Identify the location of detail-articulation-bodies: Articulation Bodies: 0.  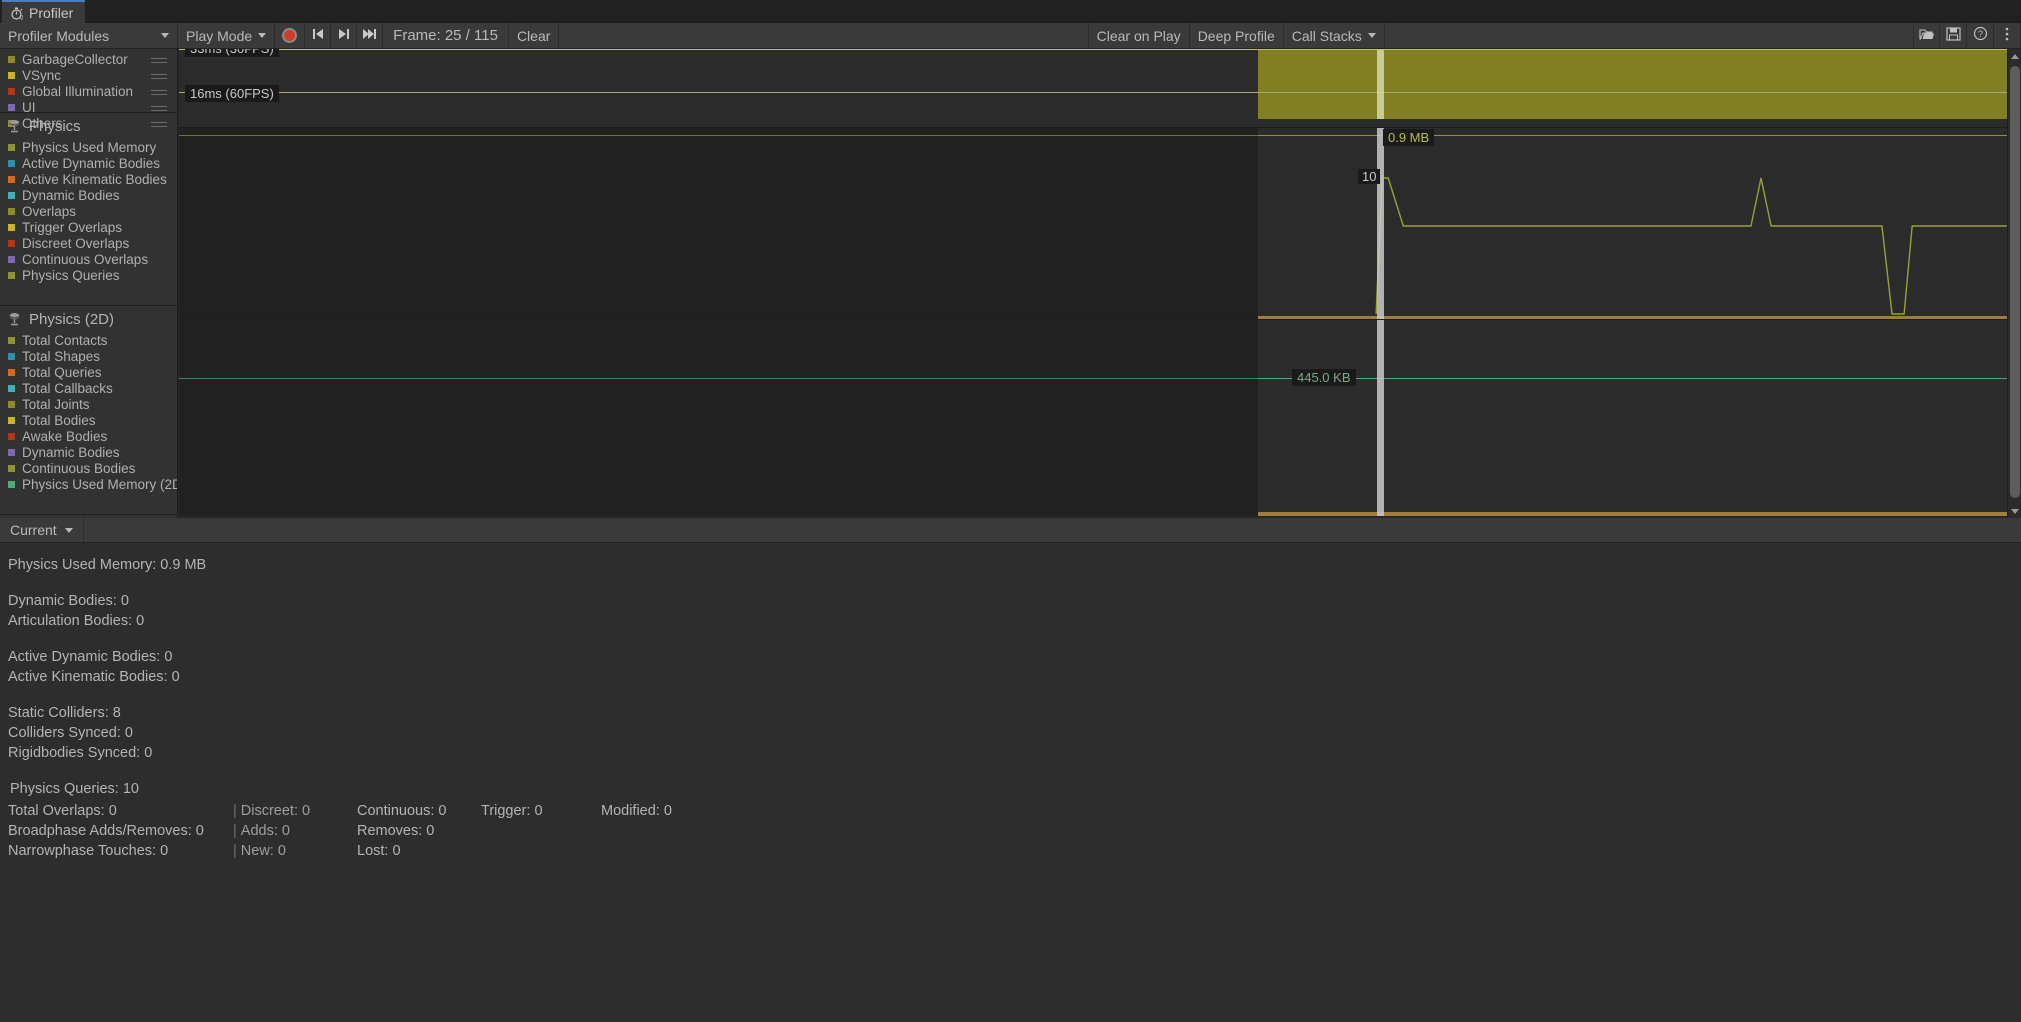
(76, 621).